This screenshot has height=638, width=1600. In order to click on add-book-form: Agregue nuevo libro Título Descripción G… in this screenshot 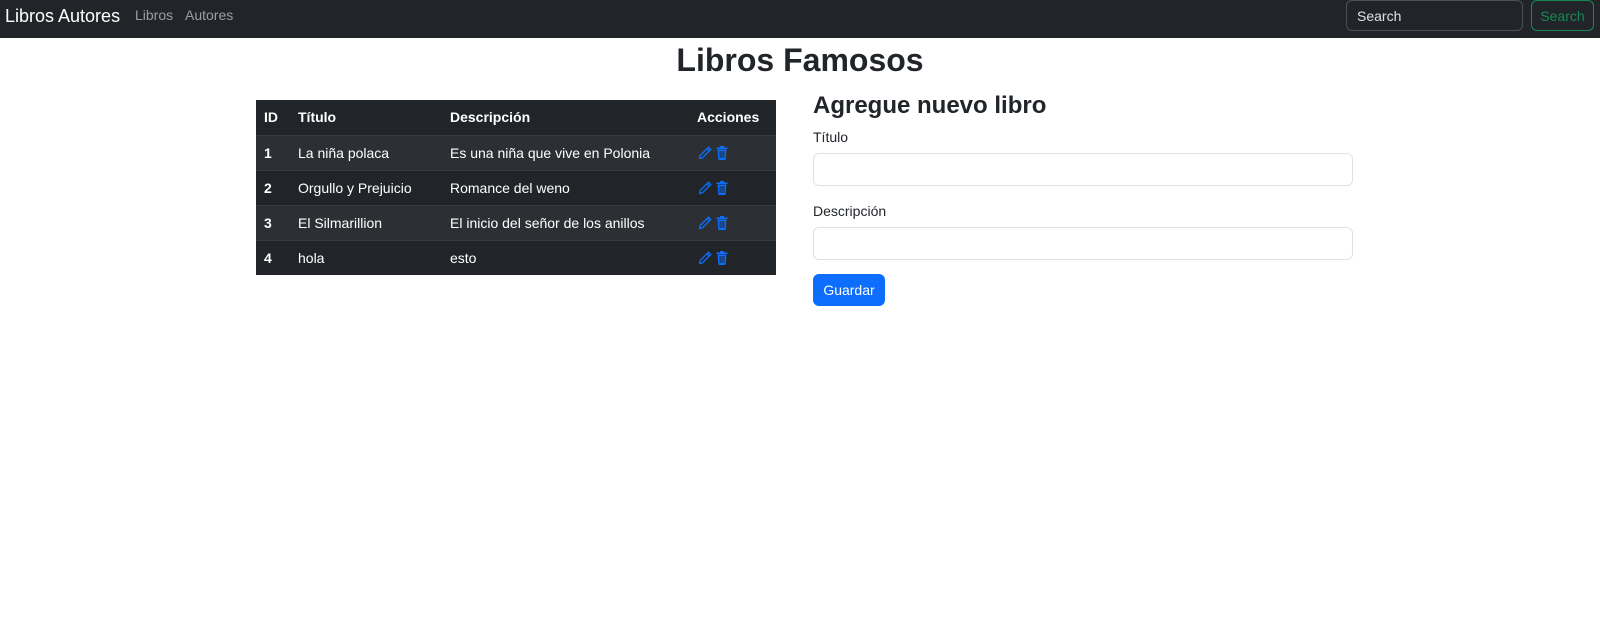, I will do `click(1083, 199)`.